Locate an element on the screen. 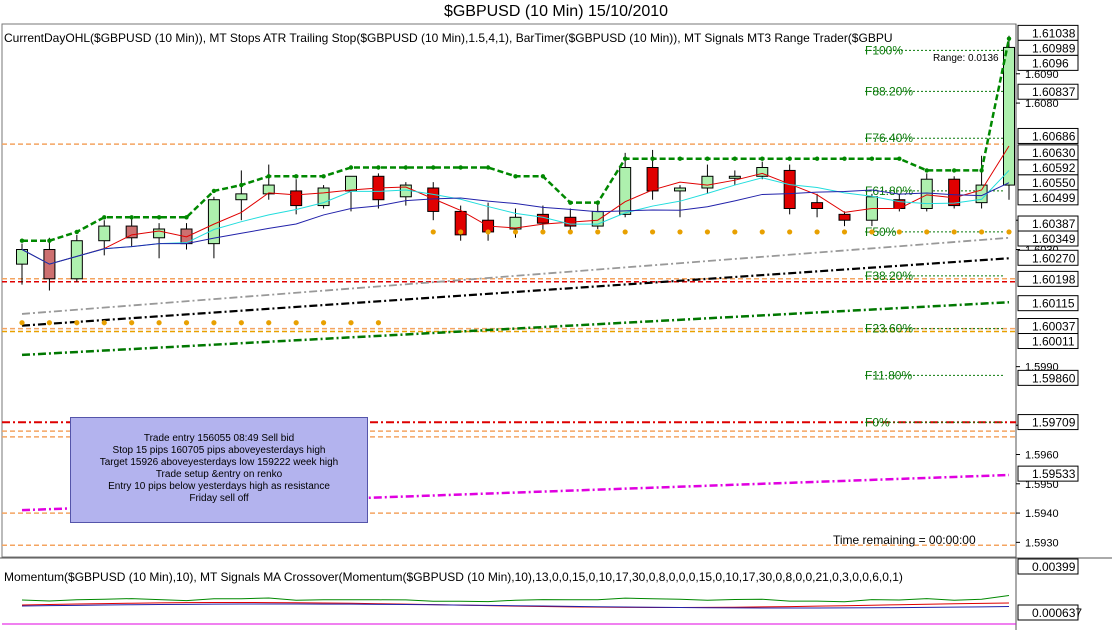 This screenshot has height=630, width=1112. price-box-label: 0.00399 is located at coordinates (1054, 567).